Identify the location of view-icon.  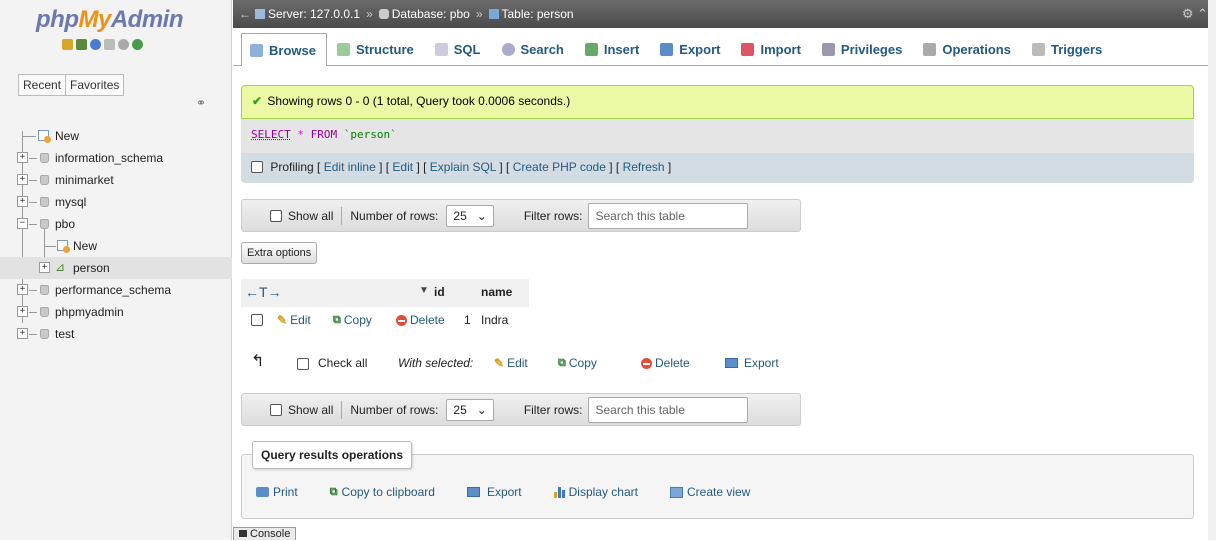
(676, 492).